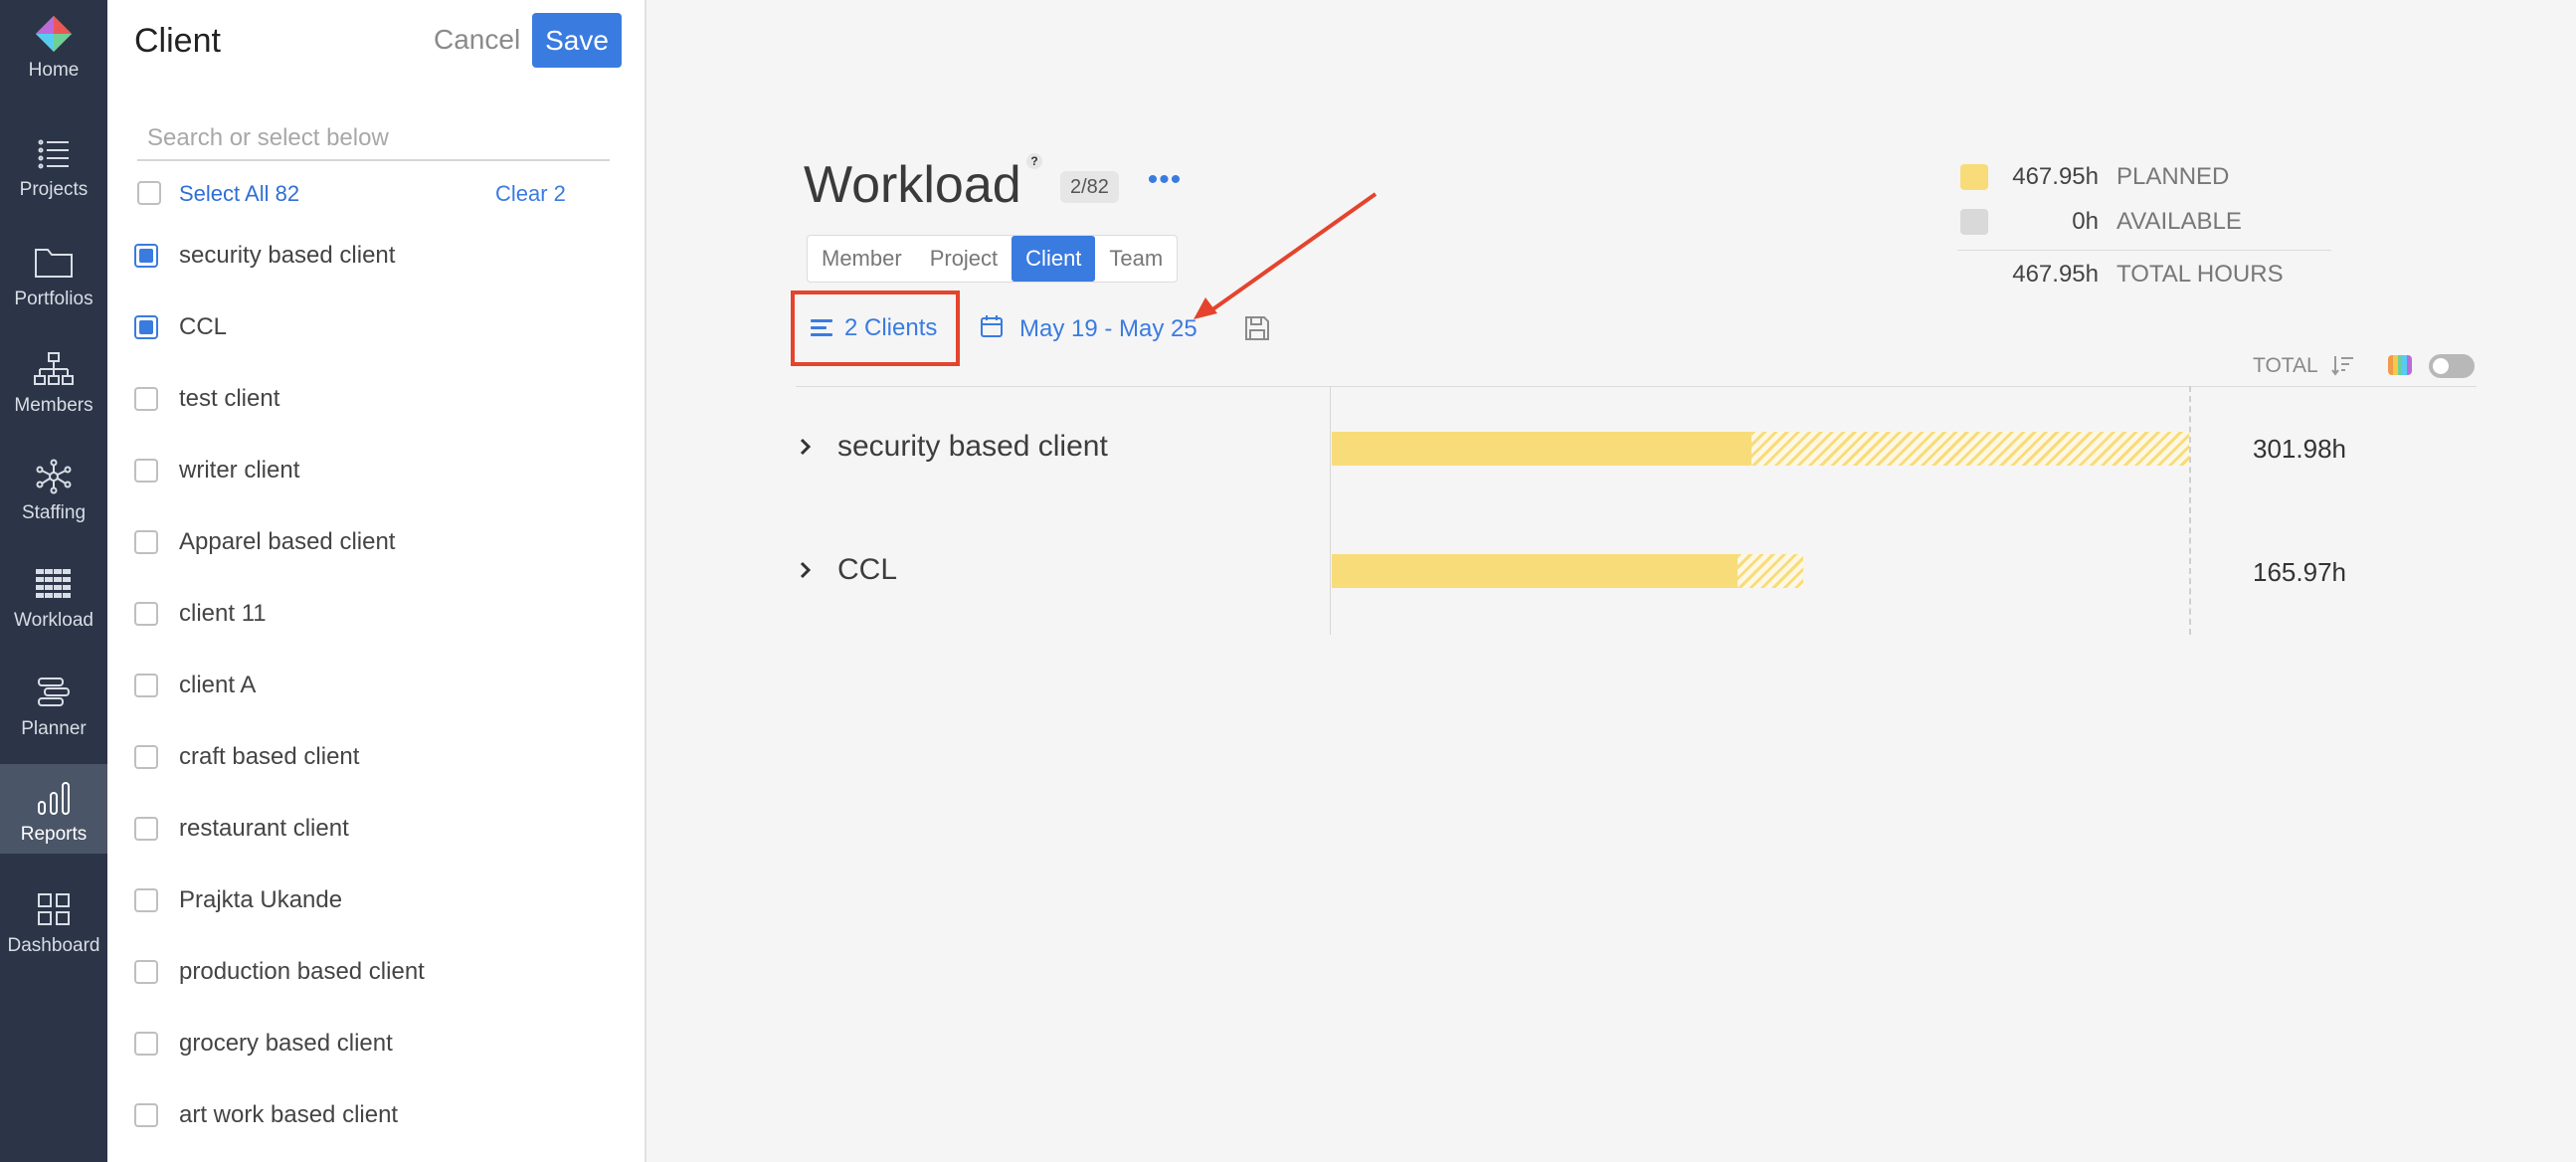 The image size is (2576, 1162). I want to click on nav-item-members: Members, so click(53, 380).